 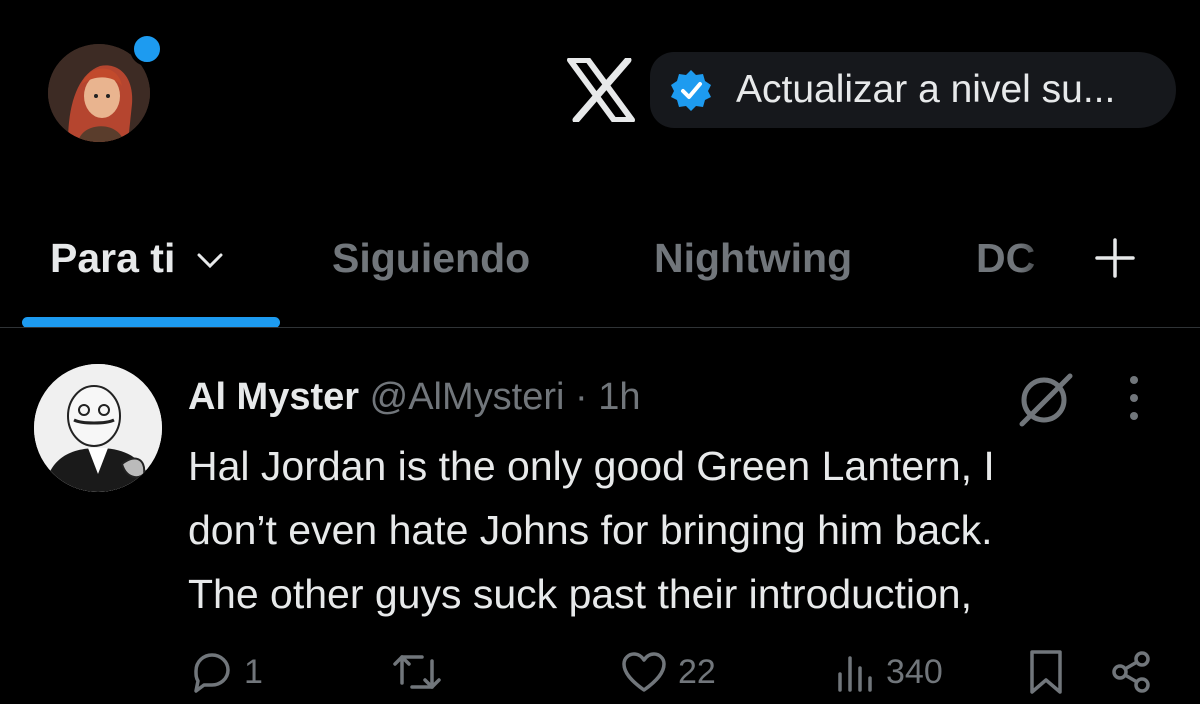 I want to click on bookmark-button, so click(x=1046, y=672).